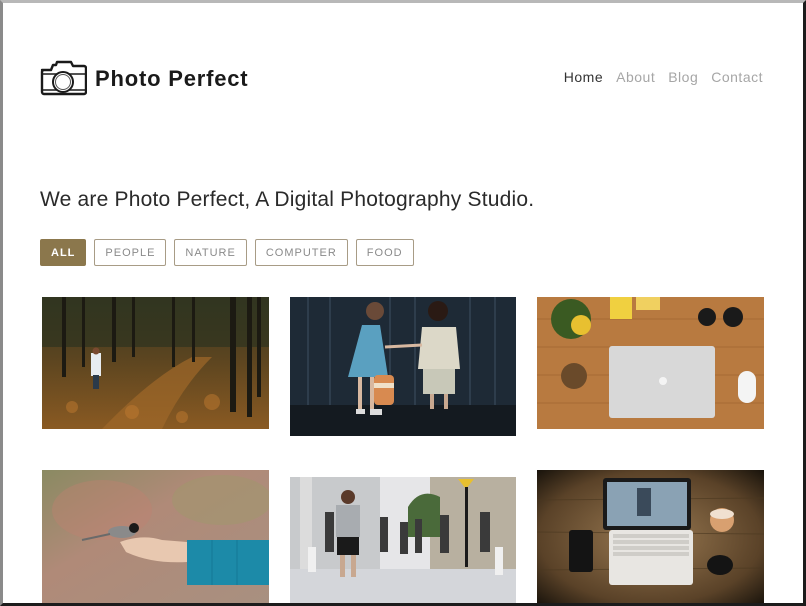 The image size is (806, 606). I want to click on bird-hand-image, so click(155, 536).